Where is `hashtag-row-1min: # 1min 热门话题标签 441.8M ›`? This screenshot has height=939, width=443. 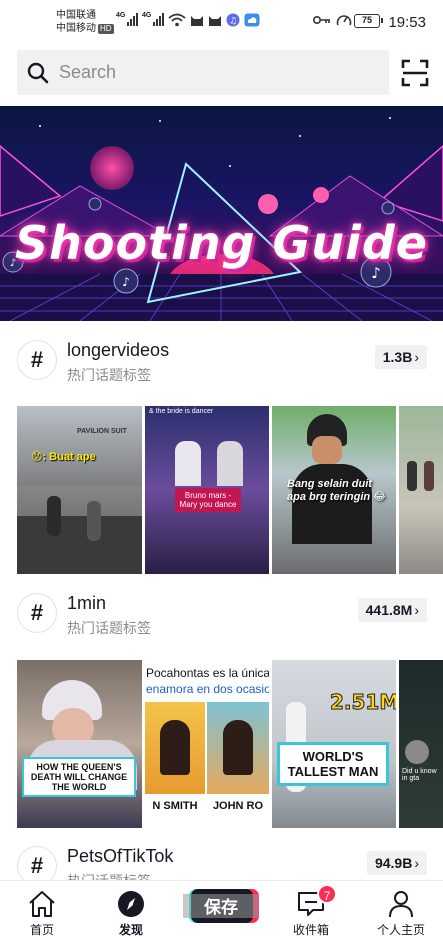
hashtag-row-1min: # 1min 热门话题标签 441.8M › is located at coordinates (221, 611).